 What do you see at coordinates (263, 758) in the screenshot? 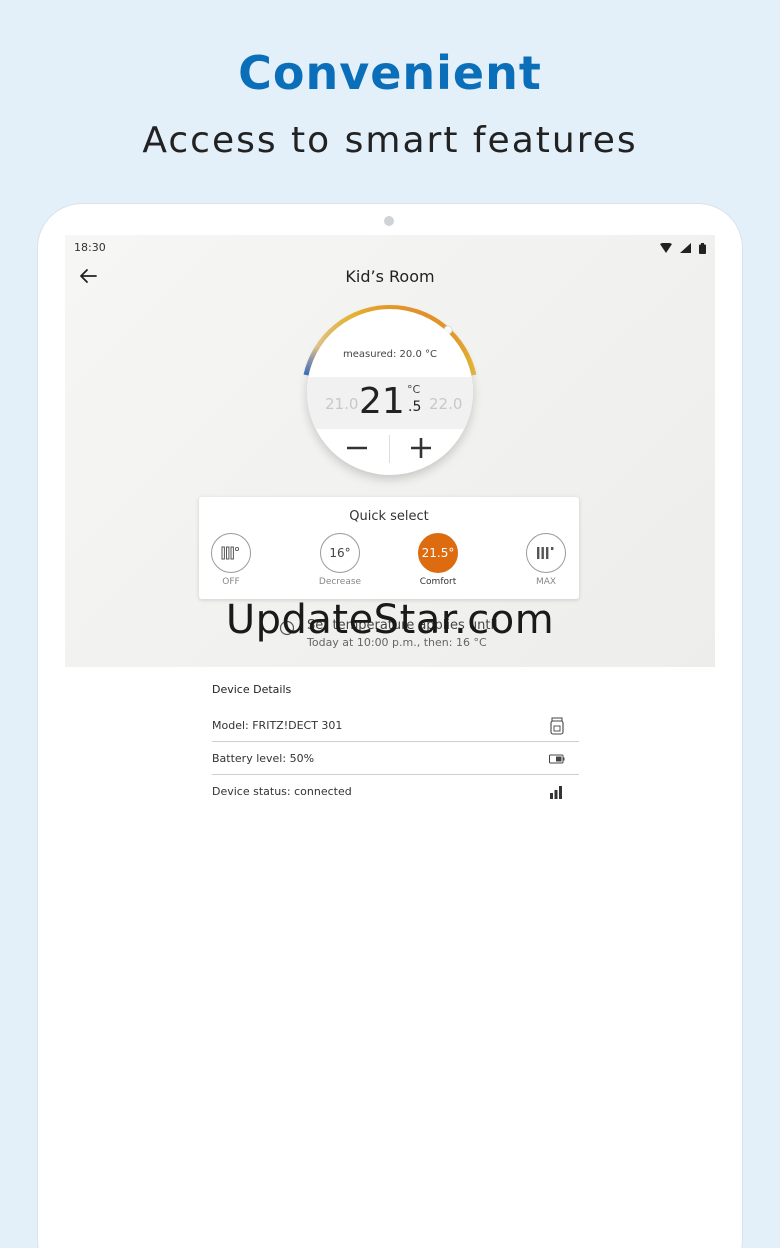
I see `detail-battery-text: Battery level: 50%` at bounding box center [263, 758].